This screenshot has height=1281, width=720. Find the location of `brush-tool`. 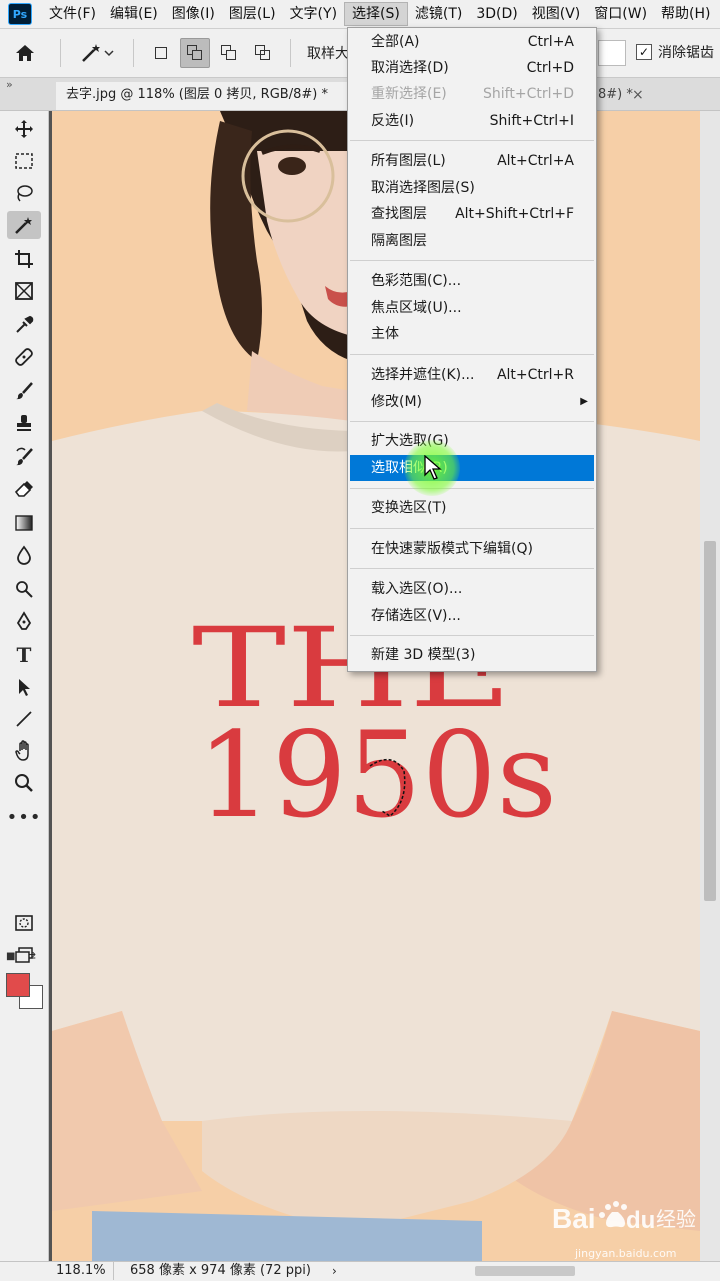

brush-tool is located at coordinates (24, 391).